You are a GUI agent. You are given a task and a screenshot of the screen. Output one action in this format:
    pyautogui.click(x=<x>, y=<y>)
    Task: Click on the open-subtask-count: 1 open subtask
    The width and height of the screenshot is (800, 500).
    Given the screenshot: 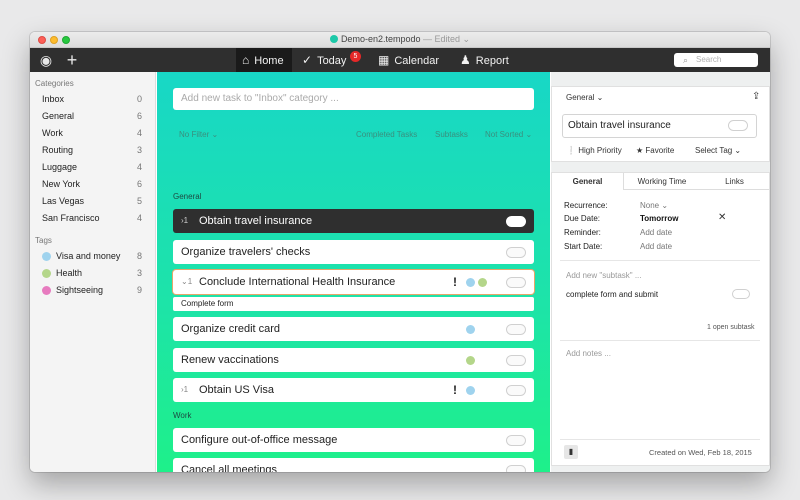 What is the action you would take?
    pyautogui.click(x=731, y=327)
    